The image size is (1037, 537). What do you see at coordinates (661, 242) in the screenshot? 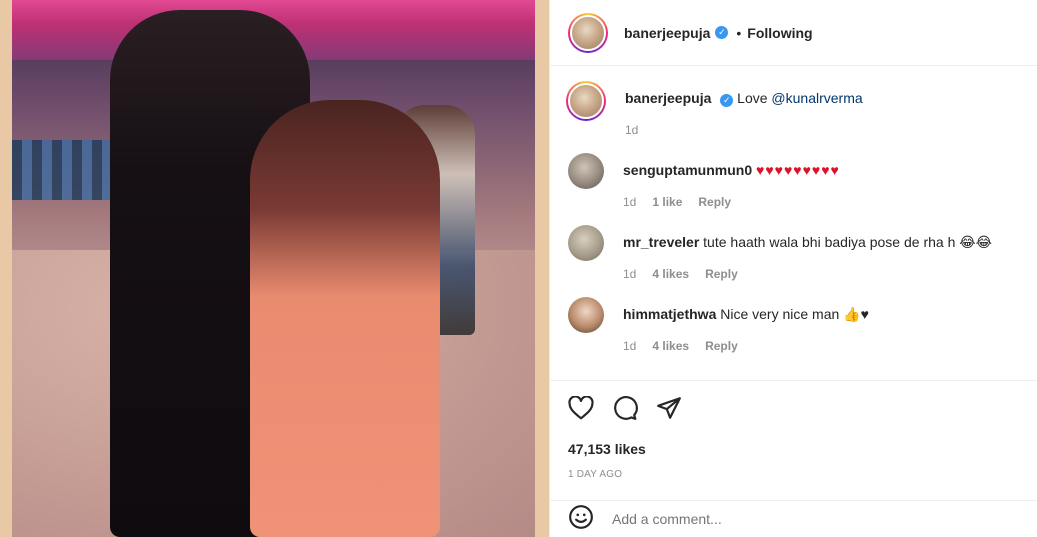
I see `comment-username: mr_treveler` at bounding box center [661, 242].